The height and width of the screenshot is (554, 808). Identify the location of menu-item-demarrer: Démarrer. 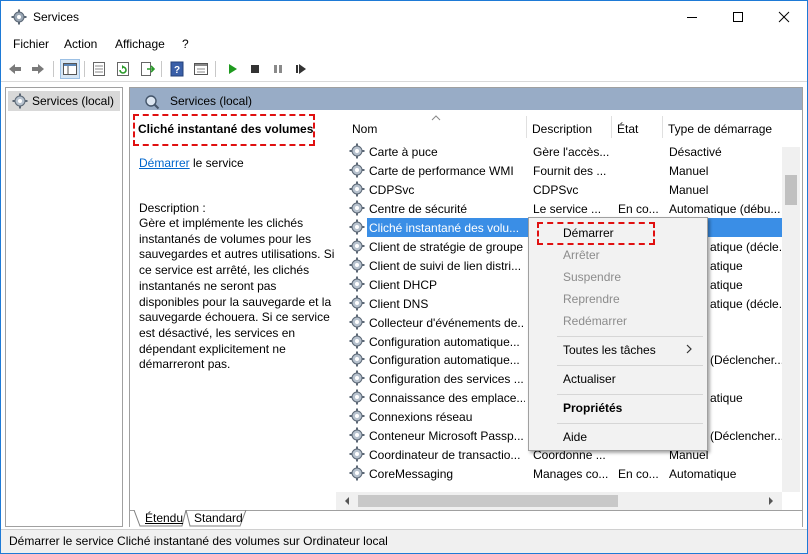
(618, 233).